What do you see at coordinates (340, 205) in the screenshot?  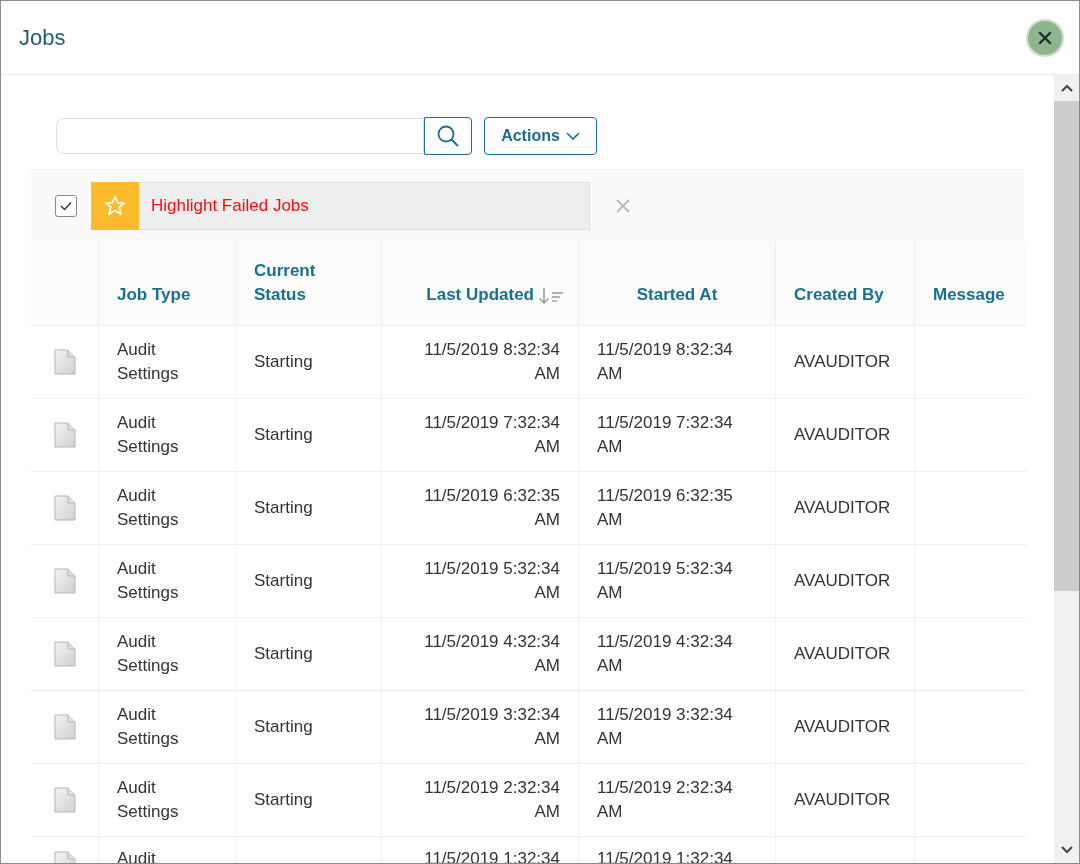 I see `filter-chip: Highlight Failed Jobs` at bounding box center [340, 205].